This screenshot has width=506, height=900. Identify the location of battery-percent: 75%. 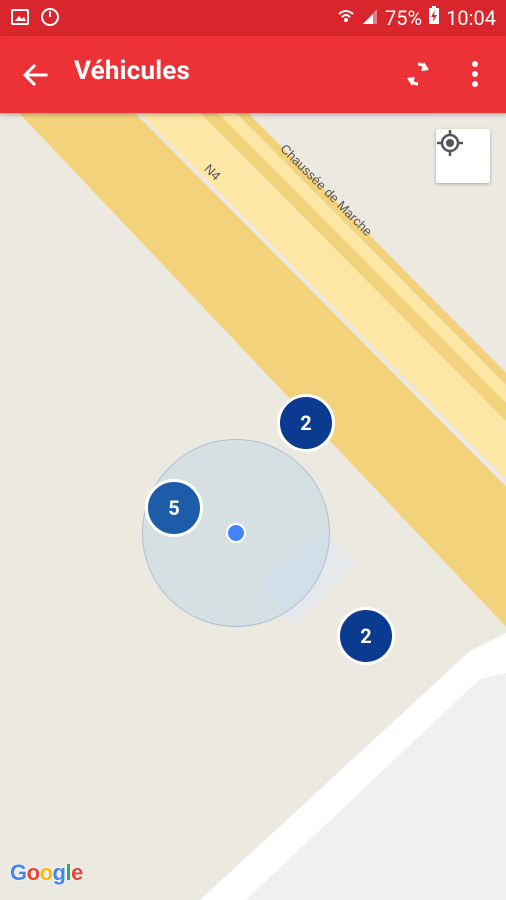
(404, 17).